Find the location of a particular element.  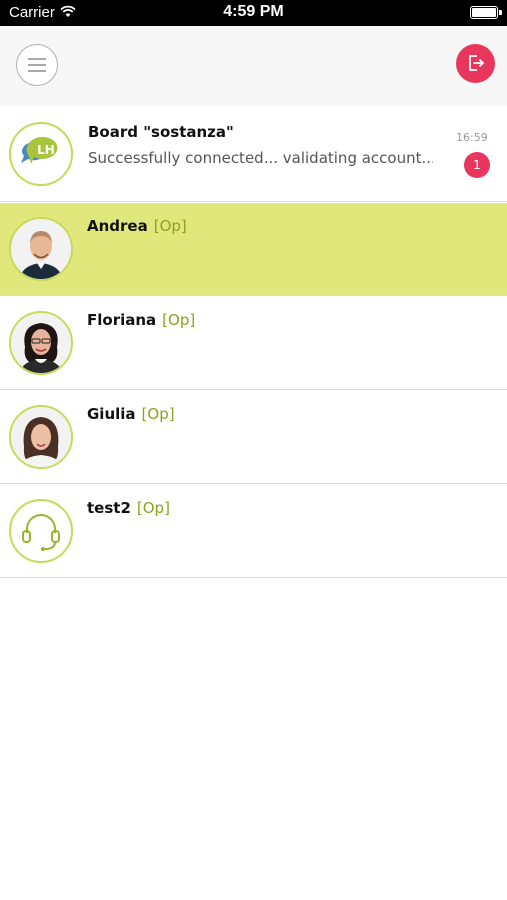

clock: 4:59 PM is located at coordinates (253, 11).